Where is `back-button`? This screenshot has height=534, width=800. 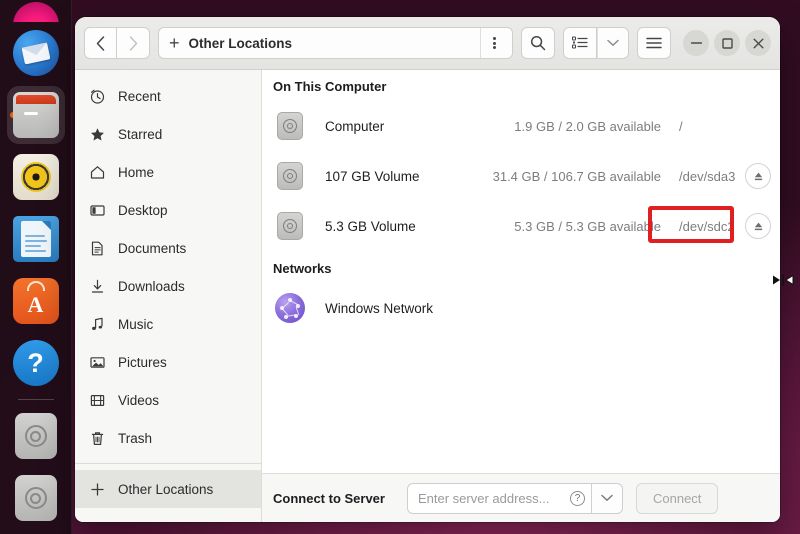
back-button is located at coordinates (100, 43).